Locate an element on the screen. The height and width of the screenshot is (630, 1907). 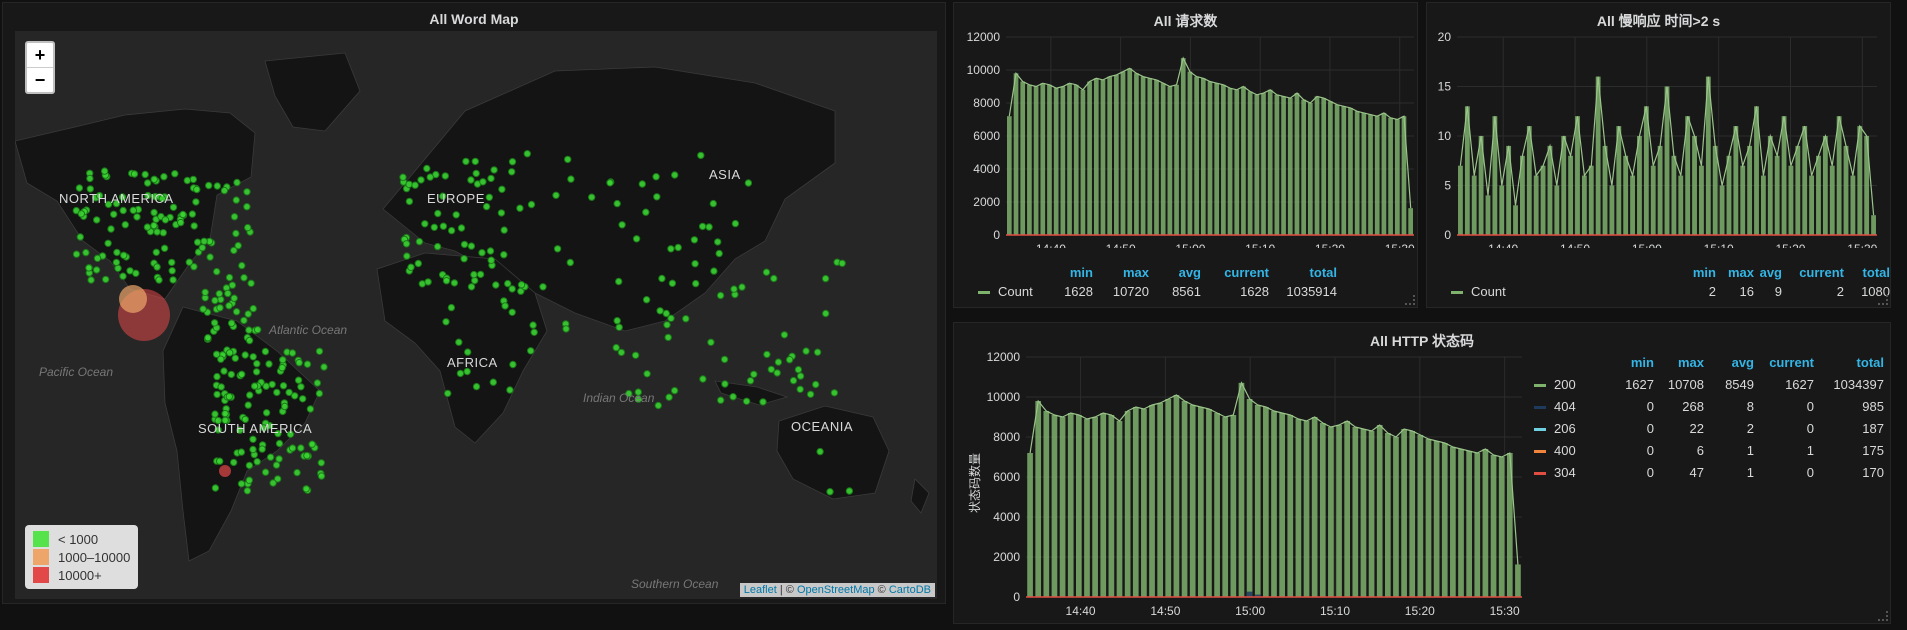
y-tick-label: 5 is located at coordinates (1447, 186).